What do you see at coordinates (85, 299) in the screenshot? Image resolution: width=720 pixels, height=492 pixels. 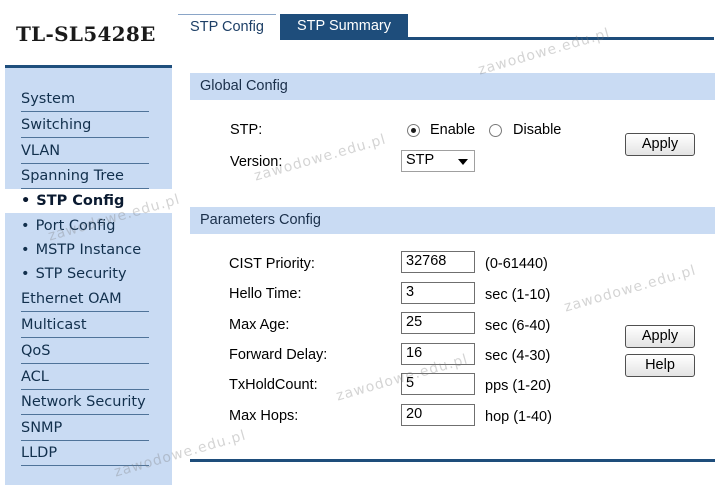 I see `sidebar-item-ethernet-oam: Ethernet OAM` at bounding box center [85, 299].